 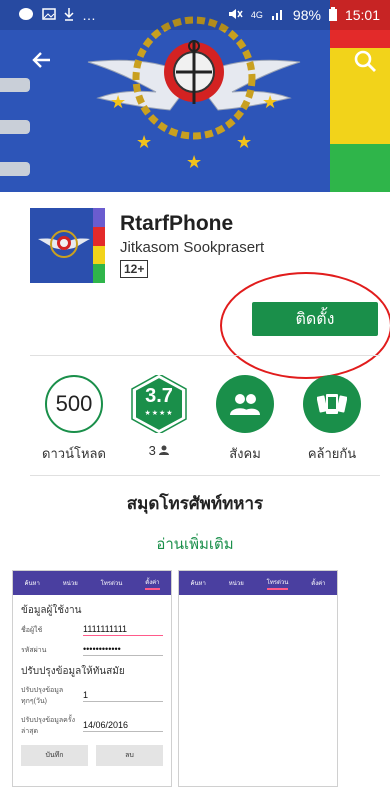 I want to click on reviewers-label: 3, so click(x=159, y=450).